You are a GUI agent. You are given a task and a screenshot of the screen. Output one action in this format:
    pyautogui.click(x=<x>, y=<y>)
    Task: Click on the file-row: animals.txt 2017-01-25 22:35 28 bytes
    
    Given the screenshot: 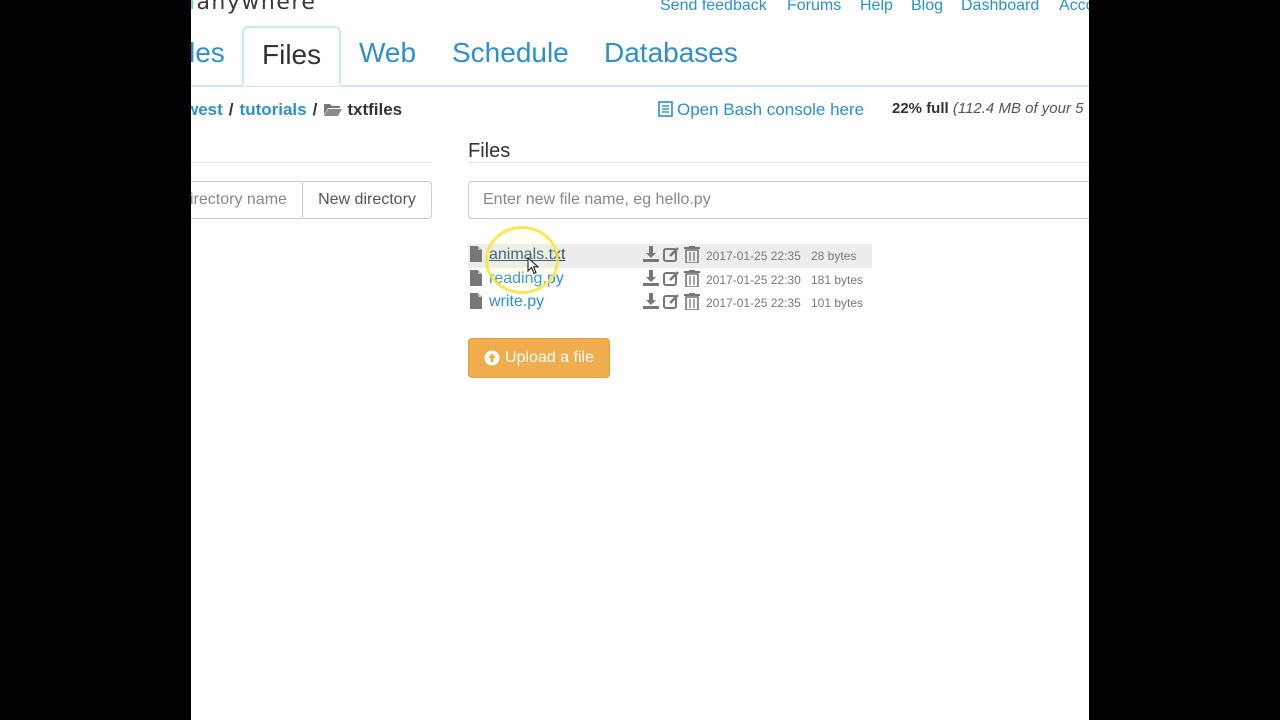 What is the action you would take?
    pyautogui.click(x=670, y=256)
    